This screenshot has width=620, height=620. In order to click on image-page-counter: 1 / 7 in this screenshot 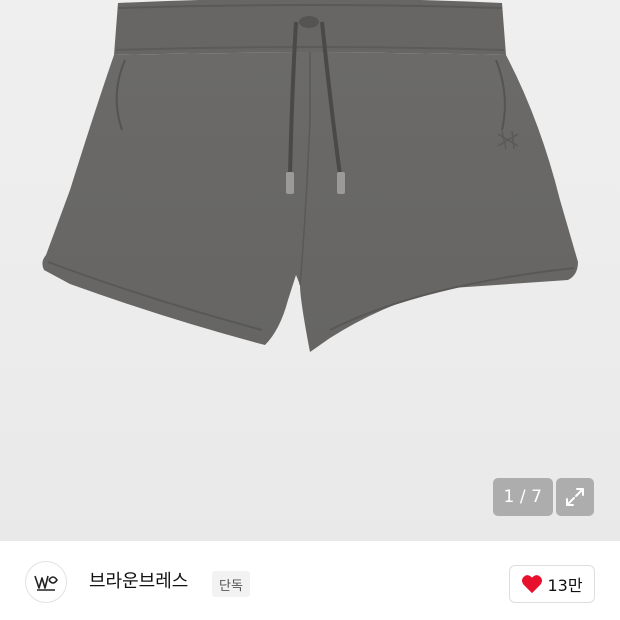, I will do `click(523, 497)`.